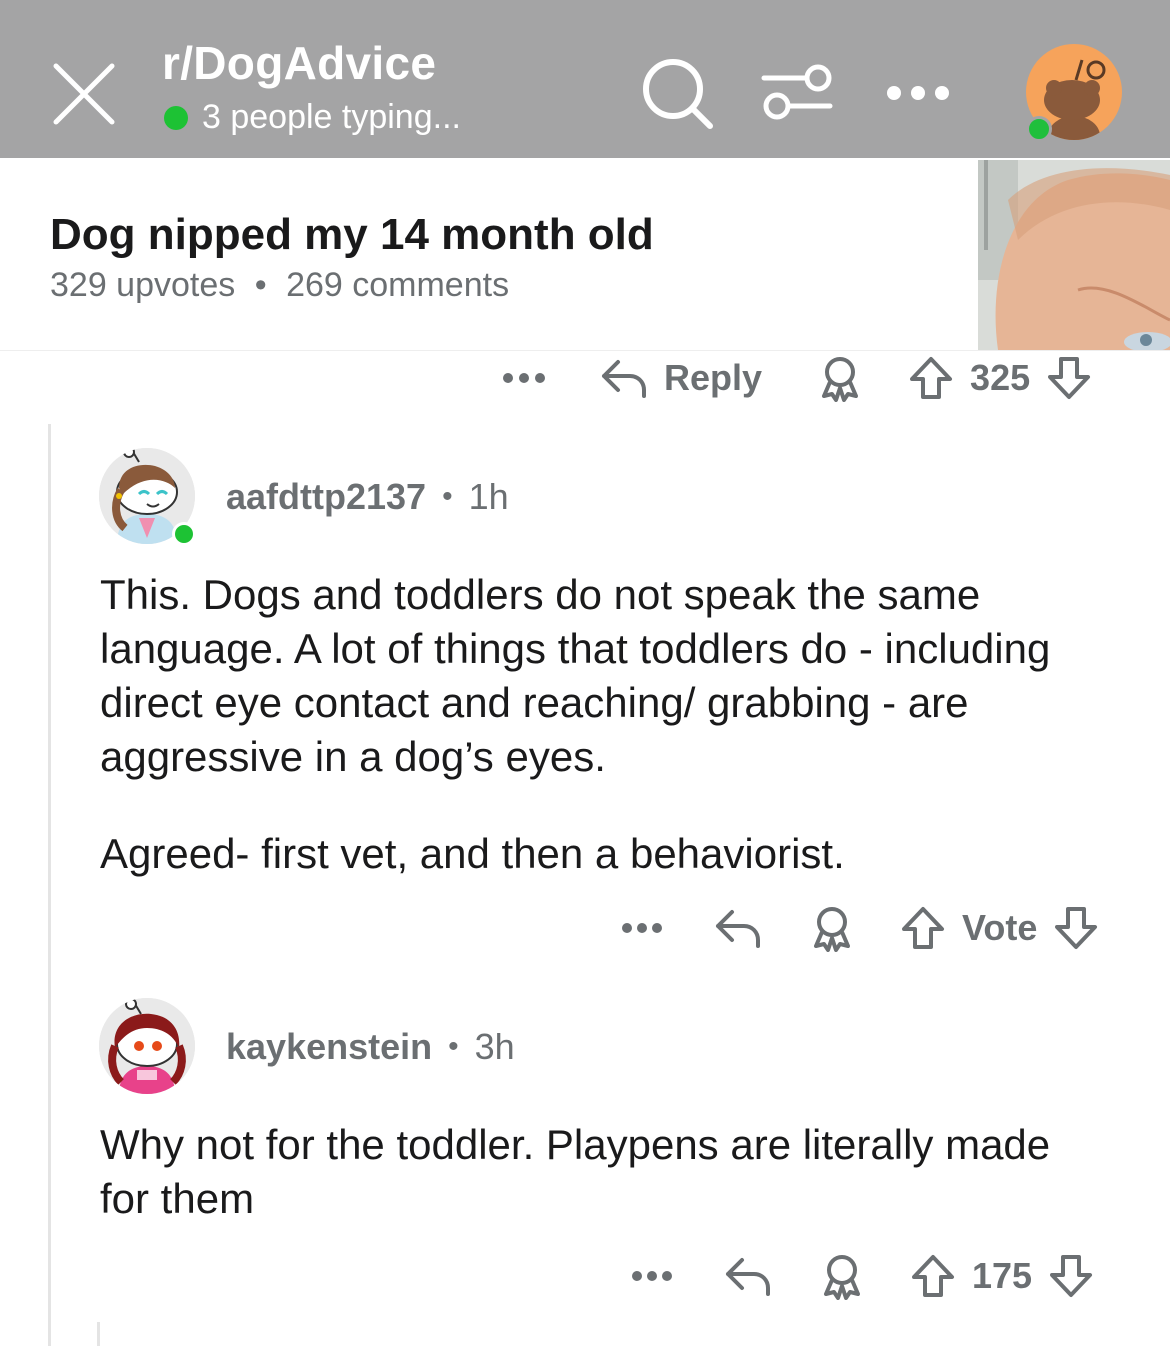 The height and width of the screenshot is (1346, 1170). I want to click on comment-meta: kaykenstein • 3h, so click(370, 1047).